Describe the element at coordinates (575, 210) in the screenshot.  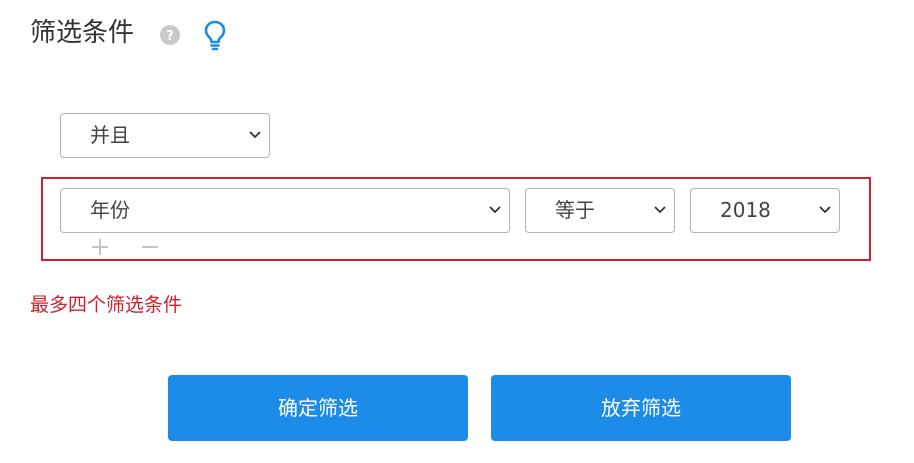
I see `operator-select-value: 等于` at that location.